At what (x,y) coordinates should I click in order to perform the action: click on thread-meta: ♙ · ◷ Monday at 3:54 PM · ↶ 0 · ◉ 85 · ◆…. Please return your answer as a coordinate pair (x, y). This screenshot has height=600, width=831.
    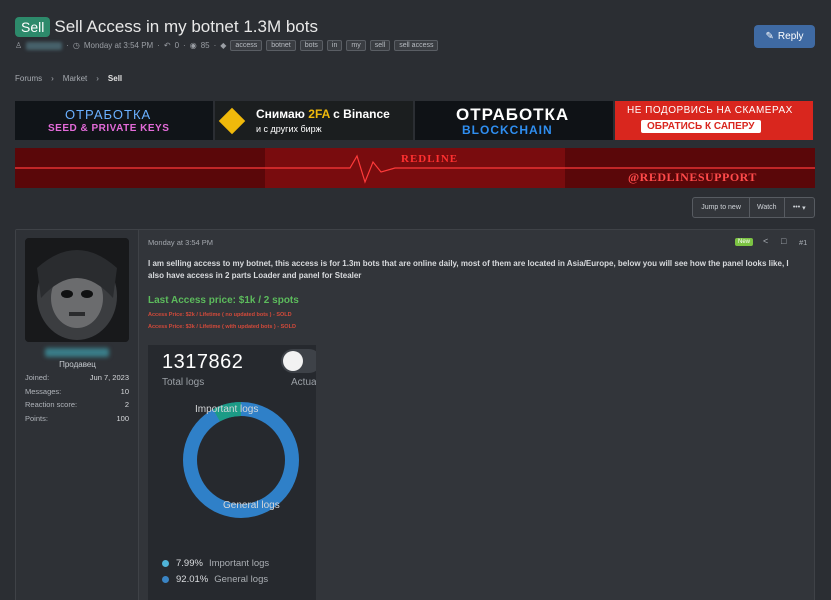
    Looking at the image, I should click on (227, 45).